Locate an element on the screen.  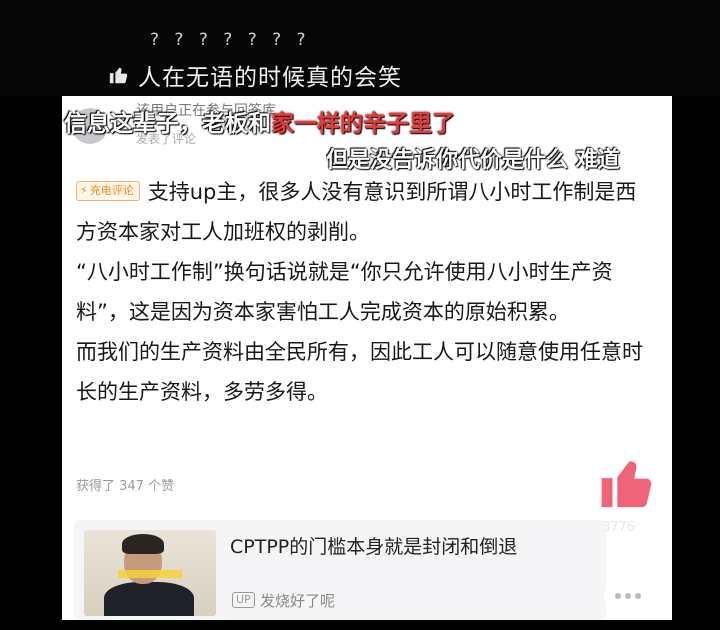
danmaku-line-1: 信息这辈子，老板和家一样的辛子里了 is located at coordinates (259, 121).